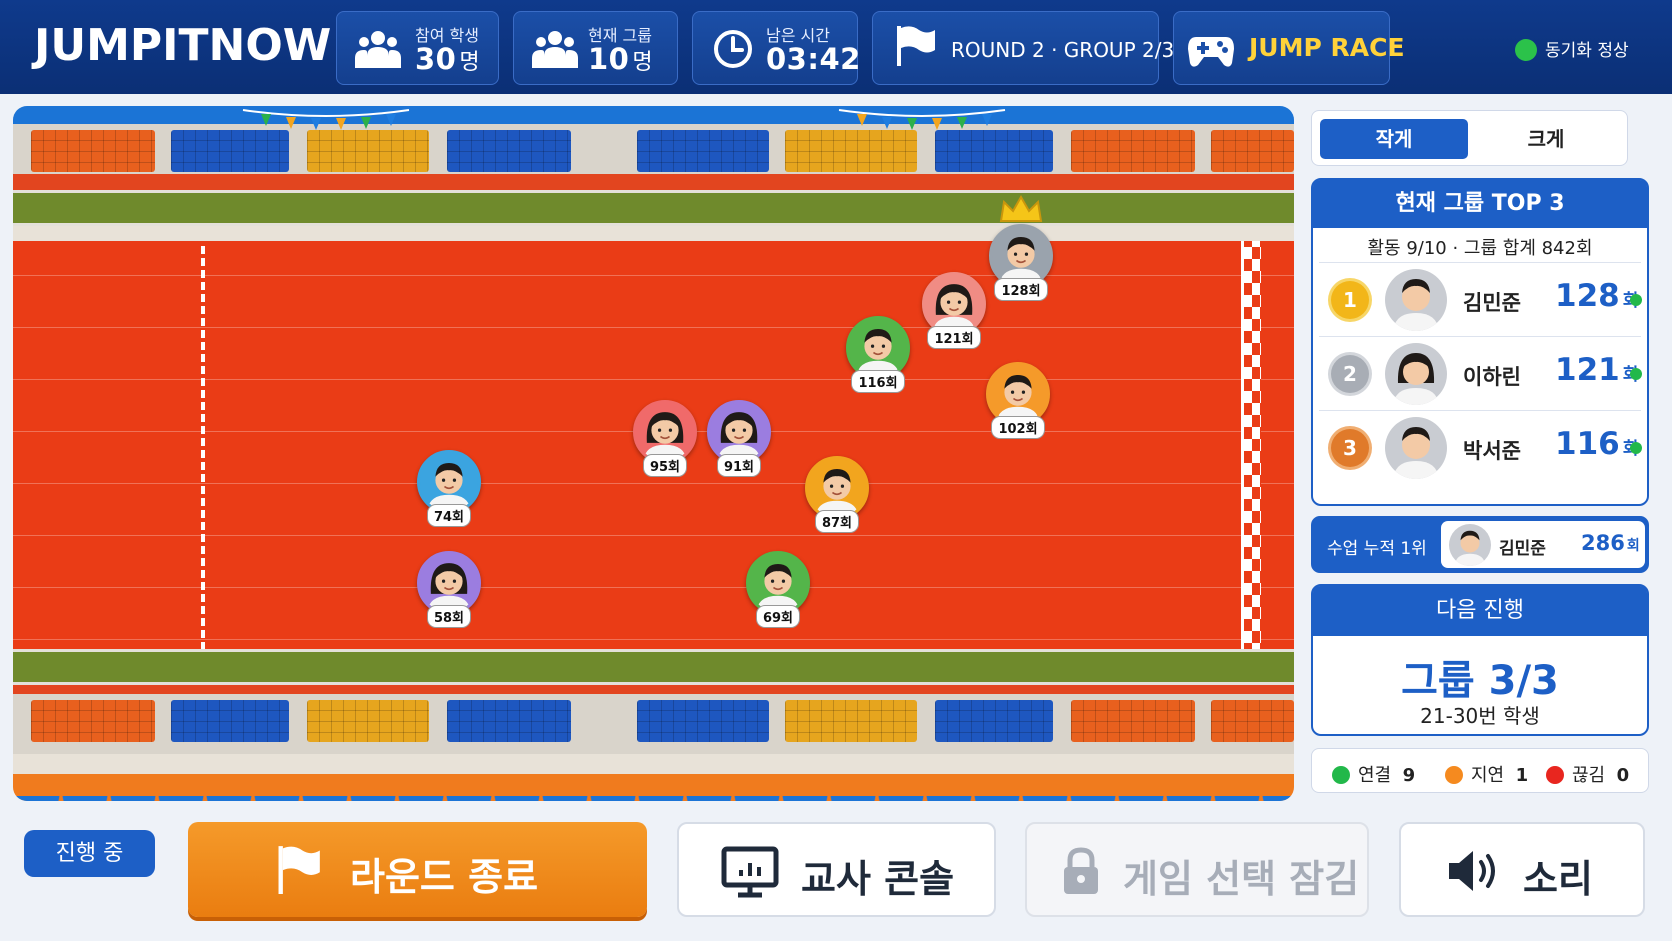 The height and width of the screenshot is (941, 1672). I want to click on cumulative-score: 286 회, so click(1610, 543).